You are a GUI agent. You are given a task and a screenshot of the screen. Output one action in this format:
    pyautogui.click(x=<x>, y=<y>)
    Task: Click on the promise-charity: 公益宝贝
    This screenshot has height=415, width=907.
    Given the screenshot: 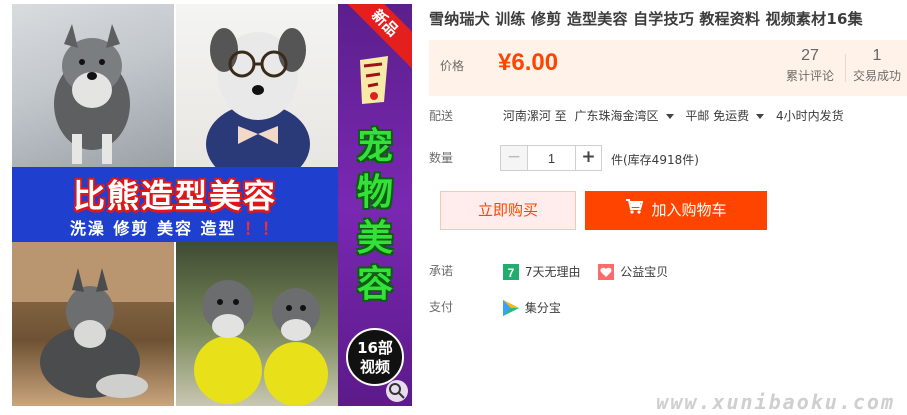 What is the action you would take?
    pyautogui.click(x=633, y=271)
    